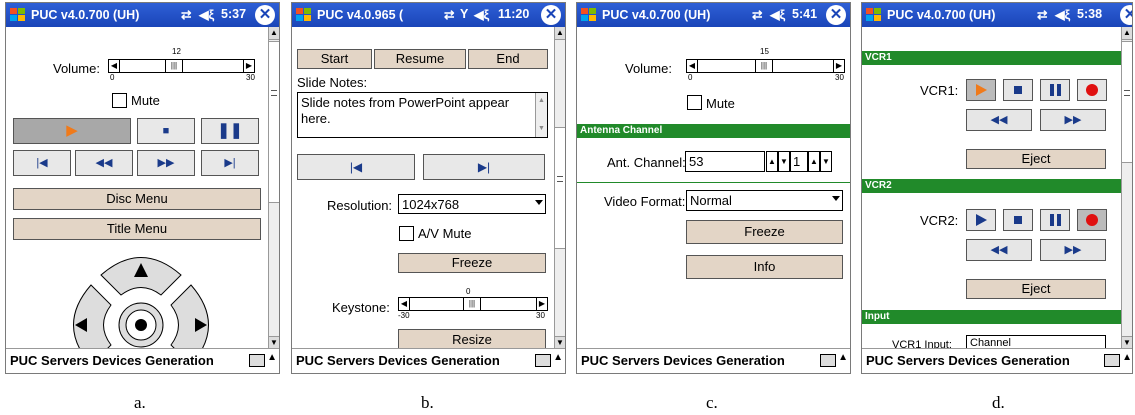 The height and width of the screenshot is (415, 1135). Describe the element at coordinates (513, 14) in the screenshot. I see `clock: 11:20` at that location.